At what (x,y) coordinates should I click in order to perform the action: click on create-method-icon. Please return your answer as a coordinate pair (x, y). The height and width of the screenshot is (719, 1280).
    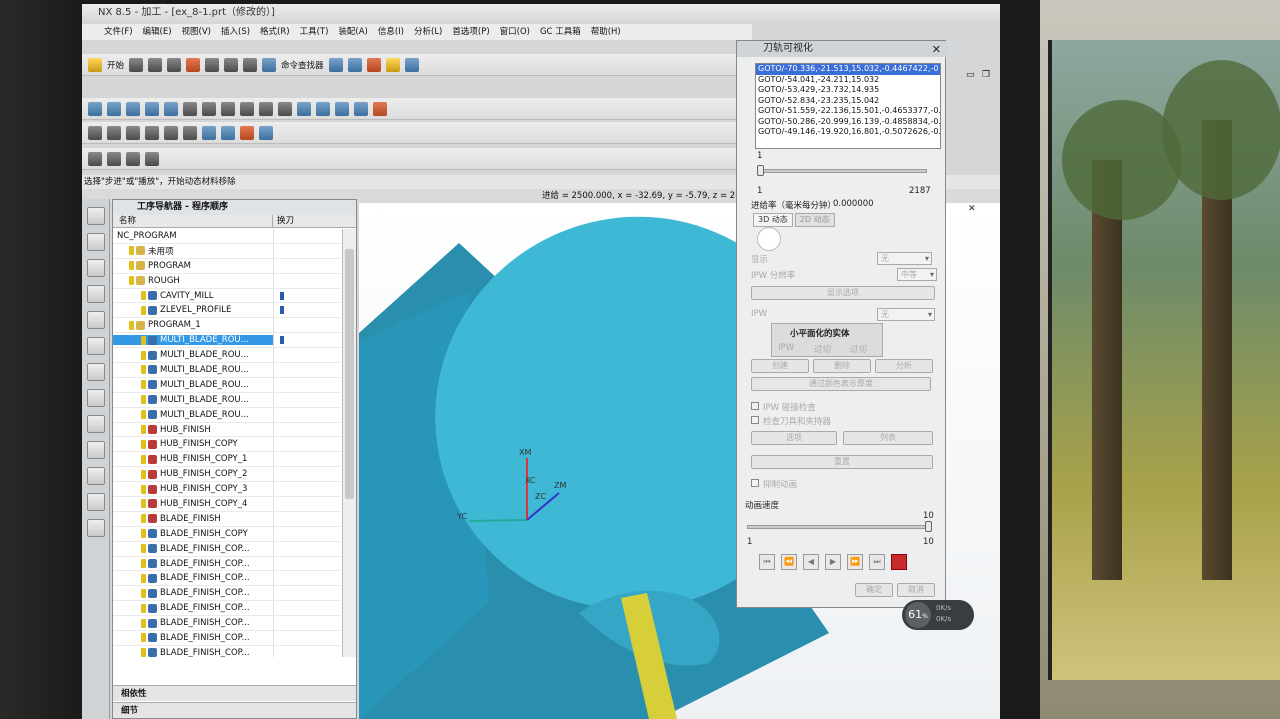
    Looking at the image, I should click on (152, 108).